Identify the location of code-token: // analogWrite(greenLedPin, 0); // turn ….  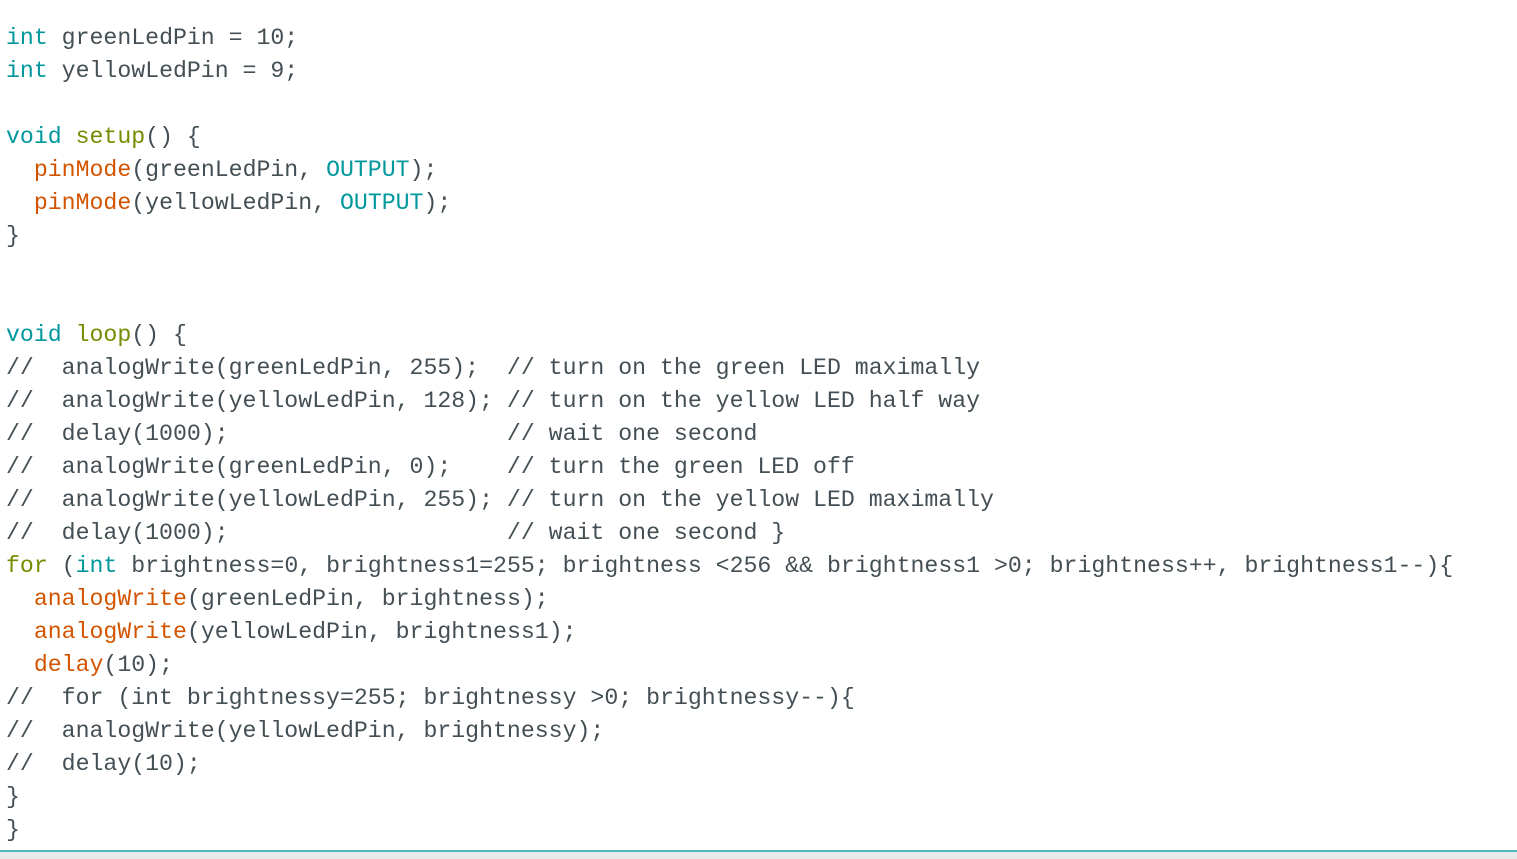
(430, 467).